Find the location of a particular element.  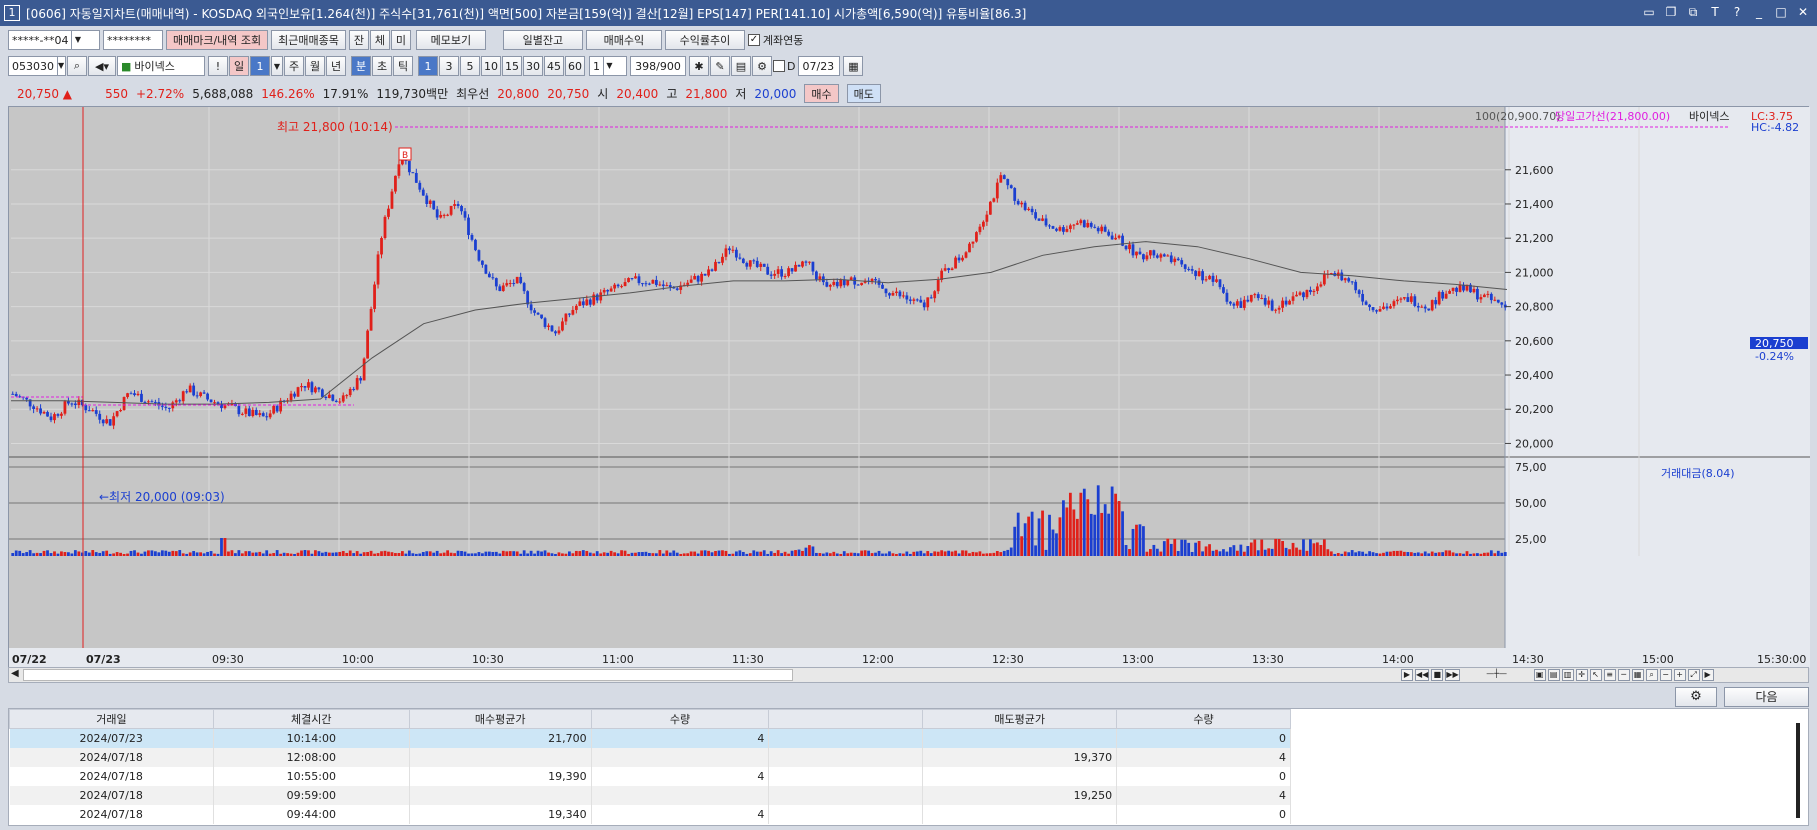

scroll-right-icon: ▶ is located at coordinates (1707, 675).